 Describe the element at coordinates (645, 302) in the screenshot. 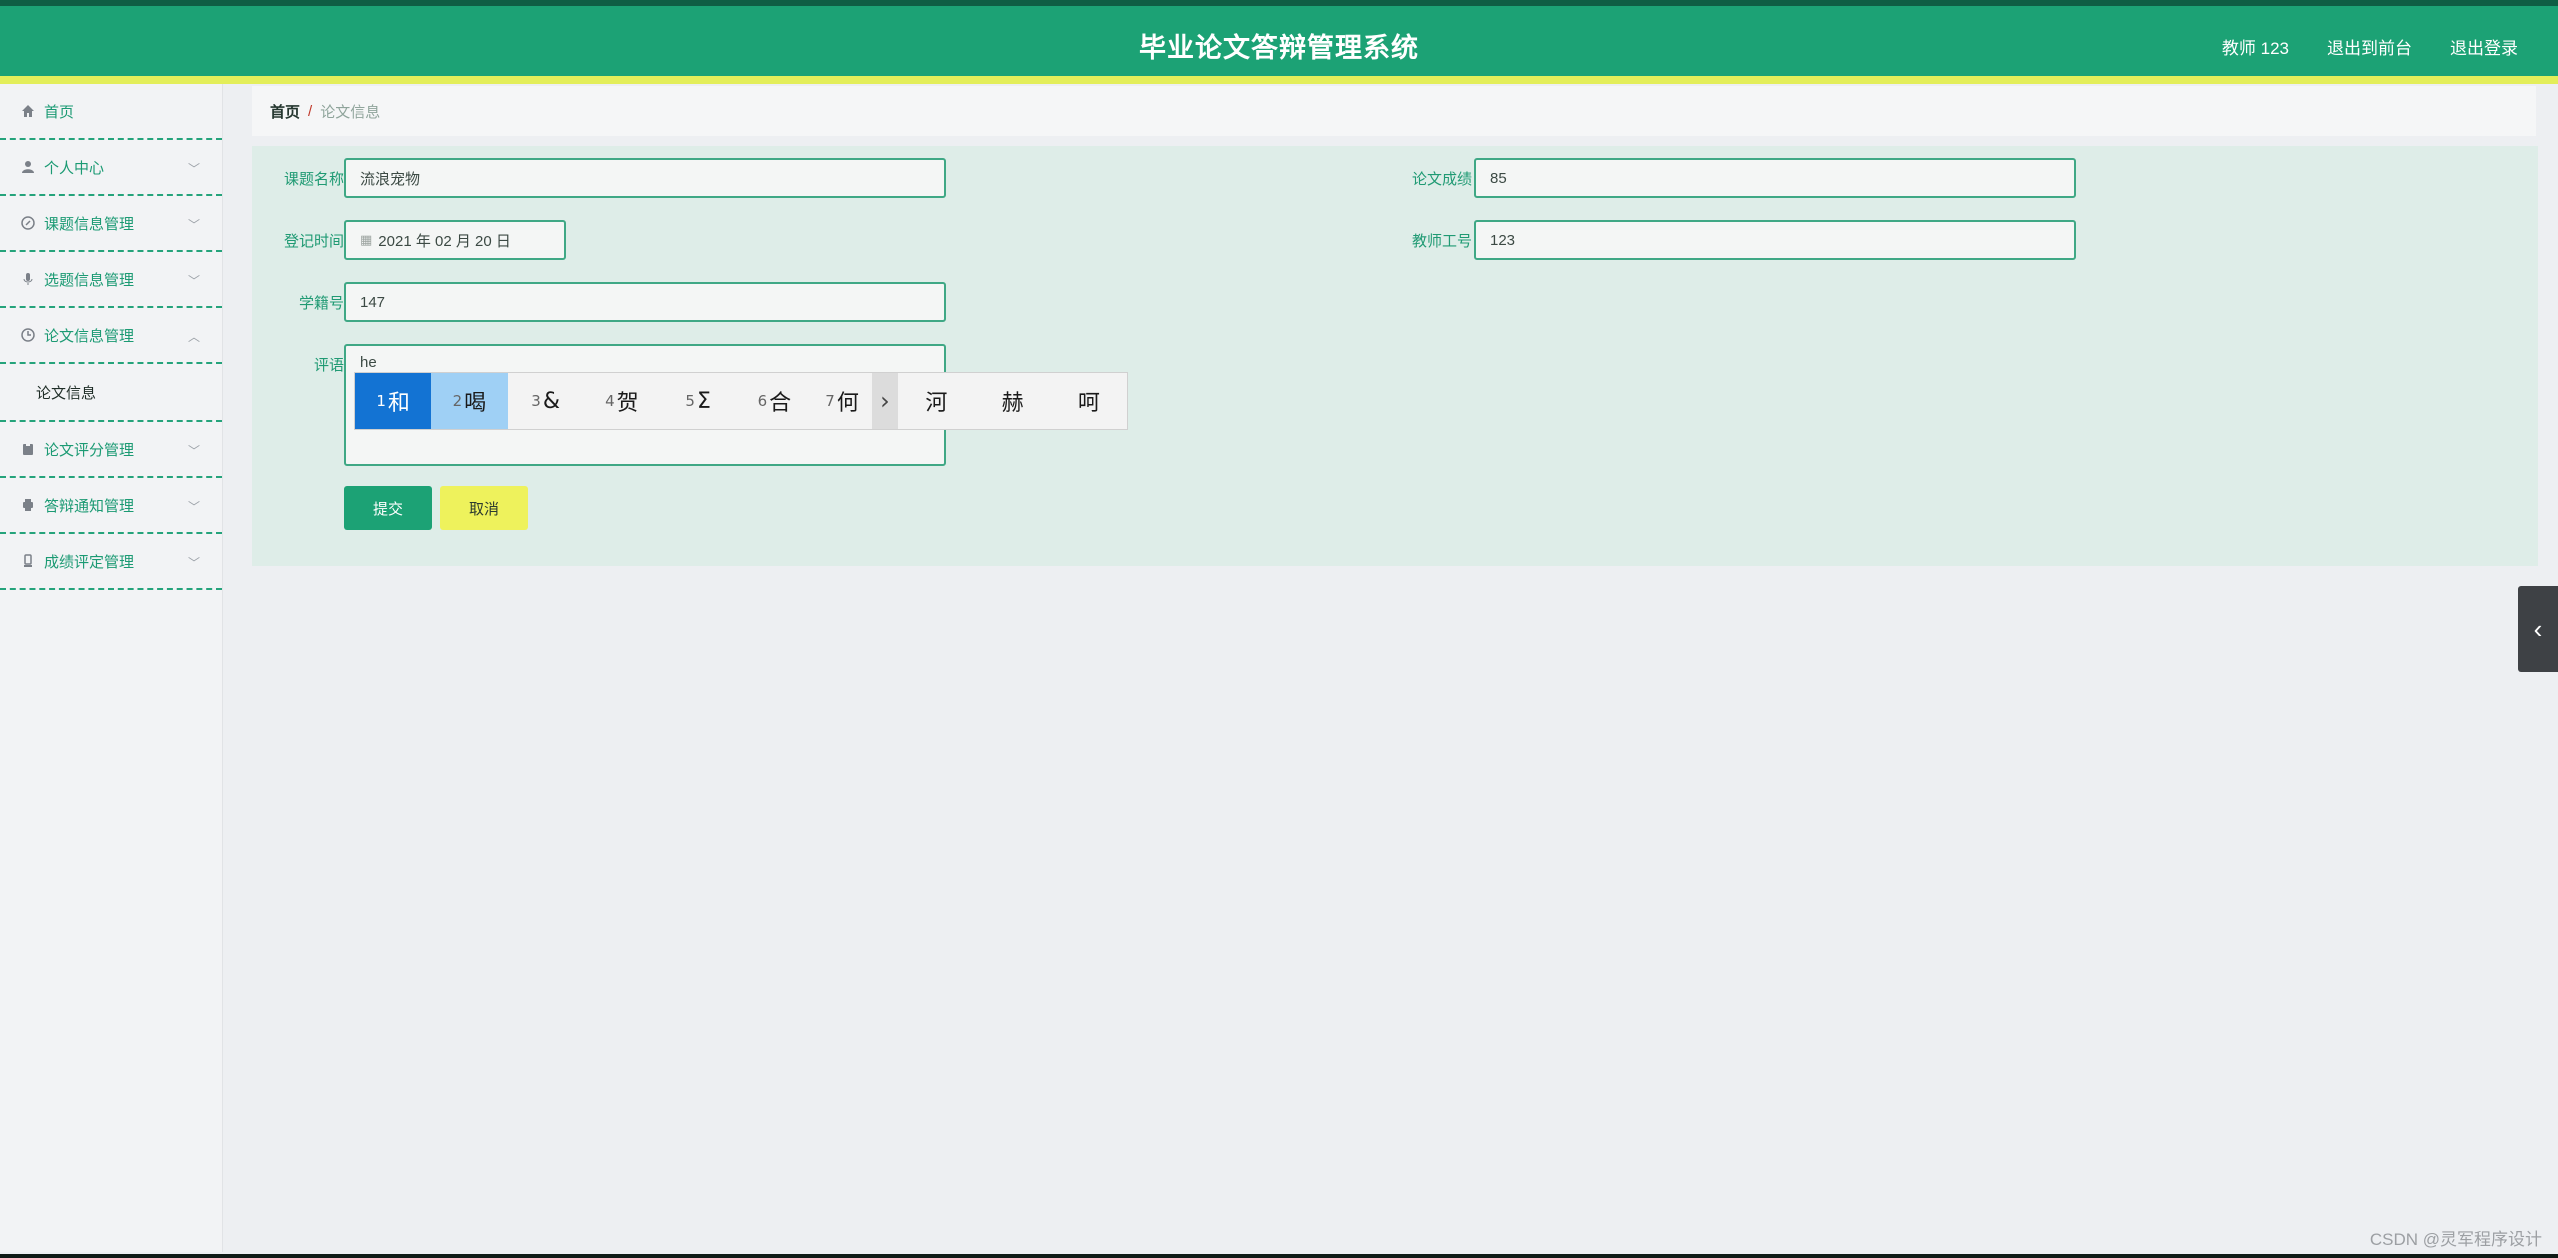

I see `student-id-input: 147` at that location.